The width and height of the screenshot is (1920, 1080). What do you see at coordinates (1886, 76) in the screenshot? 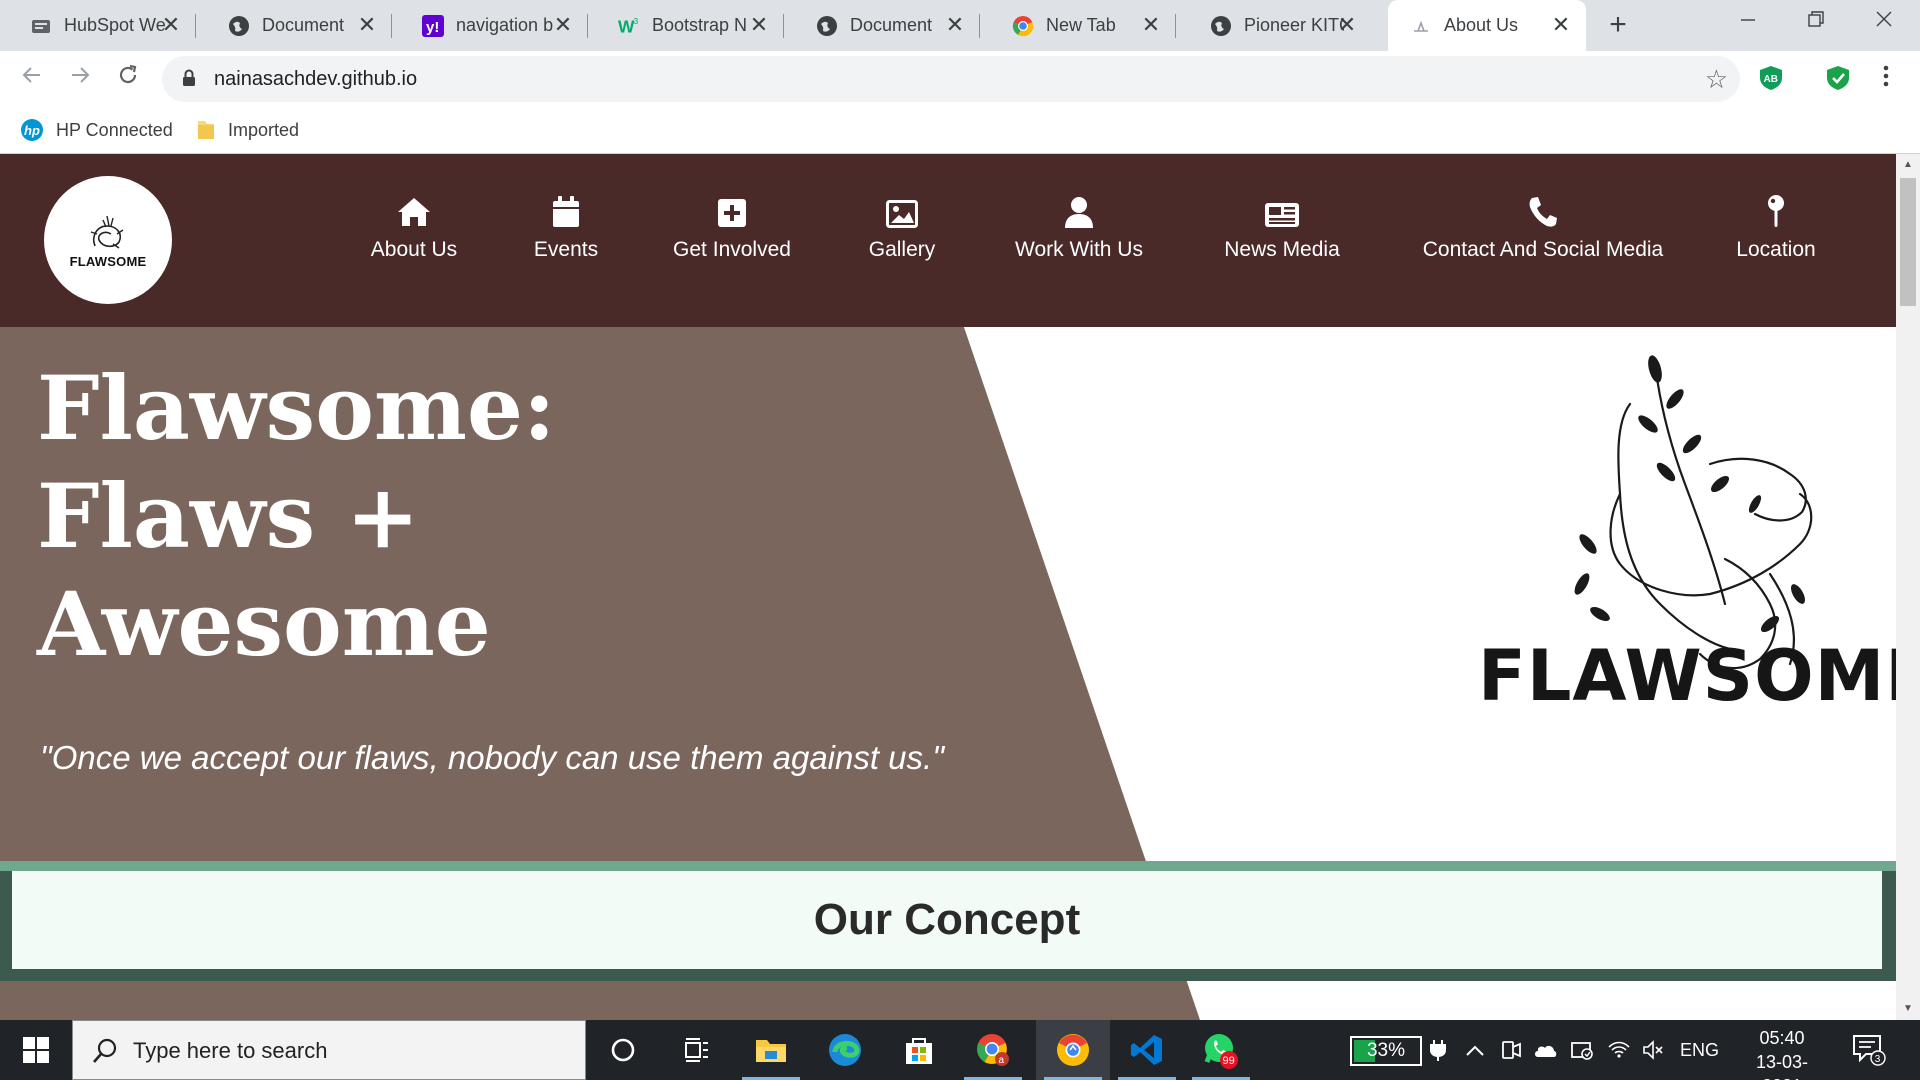
I see `kebab-menu-icon` at bounding box center [1886, 76].